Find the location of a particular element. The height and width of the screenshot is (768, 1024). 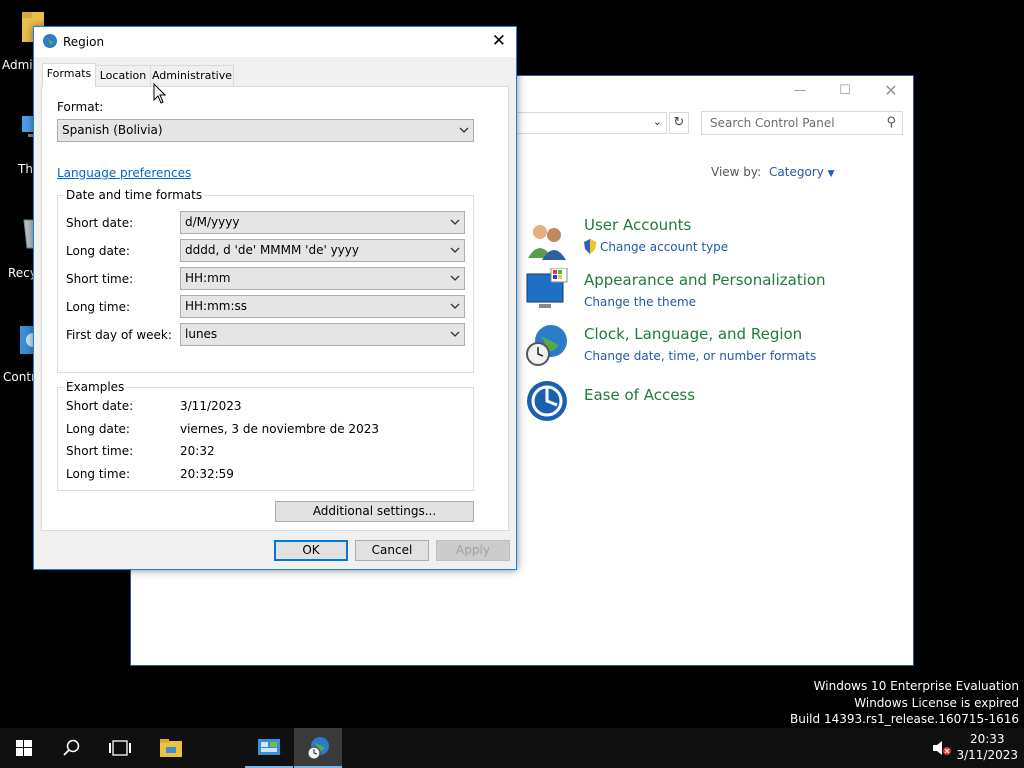

control-panel-icon is located at coordinates (269, 747).